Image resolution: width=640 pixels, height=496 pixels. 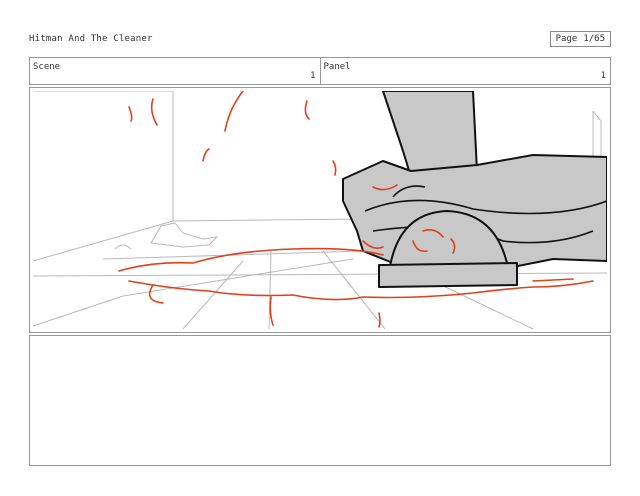 I want to click on scene-cell: Scene 1, so click(x=175, y=71).